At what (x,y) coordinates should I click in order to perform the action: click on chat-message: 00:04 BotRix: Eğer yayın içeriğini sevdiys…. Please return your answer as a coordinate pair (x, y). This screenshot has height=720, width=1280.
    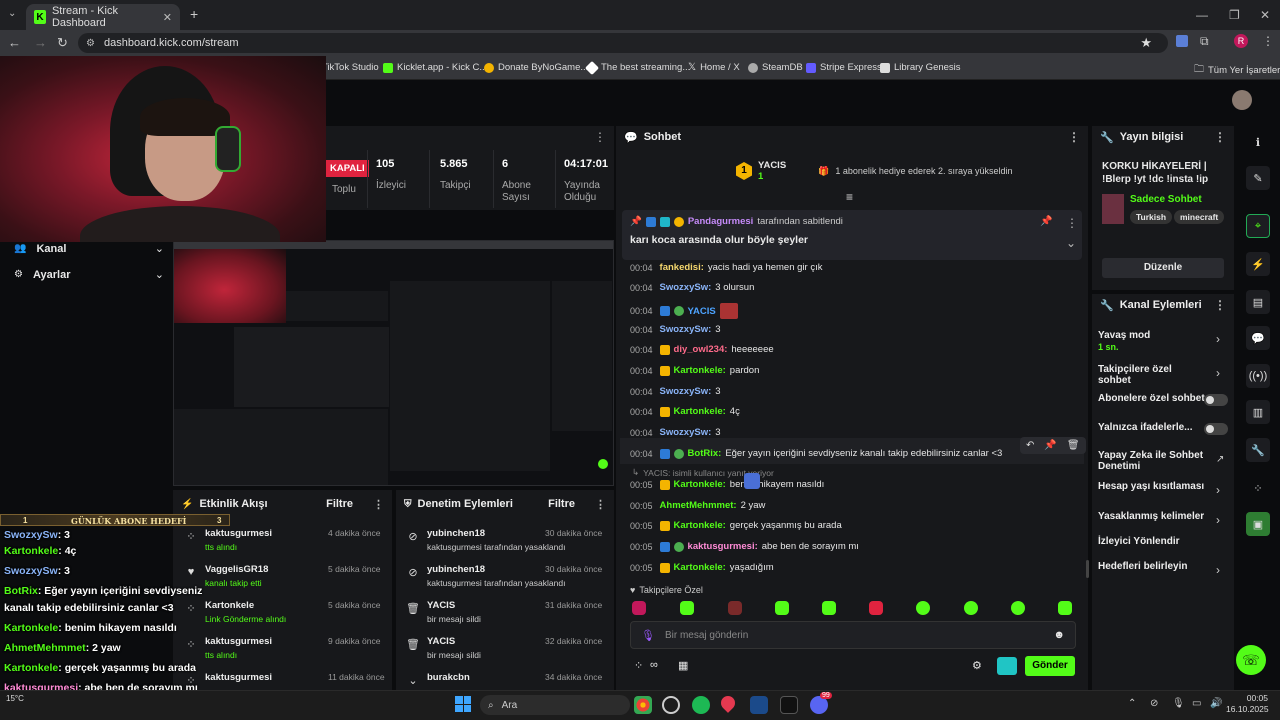
    Looking at the image, I should click on (816, 453).